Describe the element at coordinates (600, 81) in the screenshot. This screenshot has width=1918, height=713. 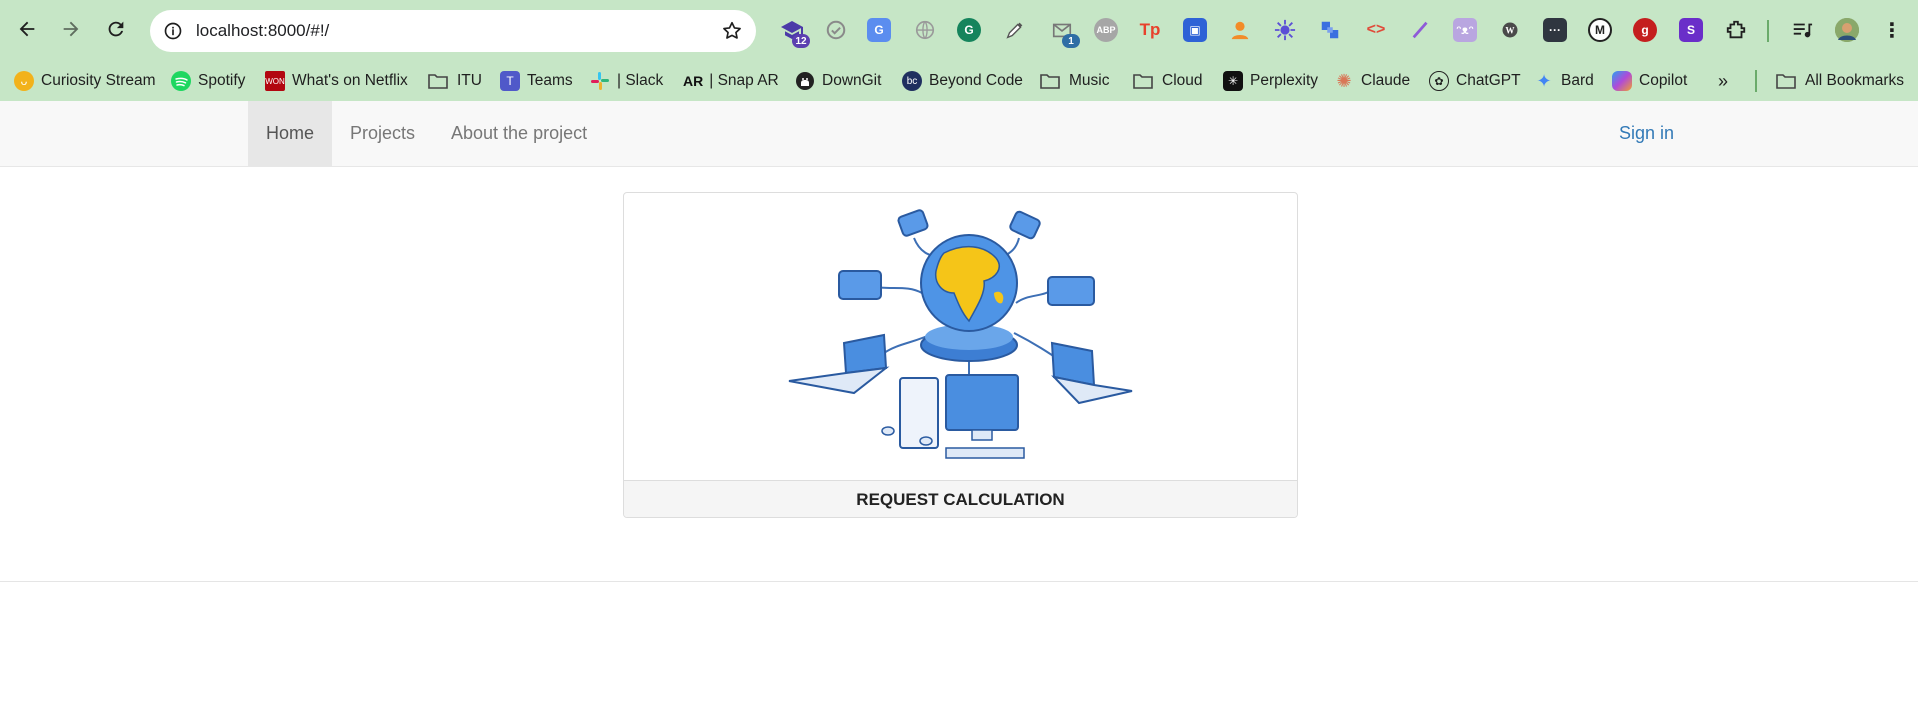
I see `slack-icon` at that location.